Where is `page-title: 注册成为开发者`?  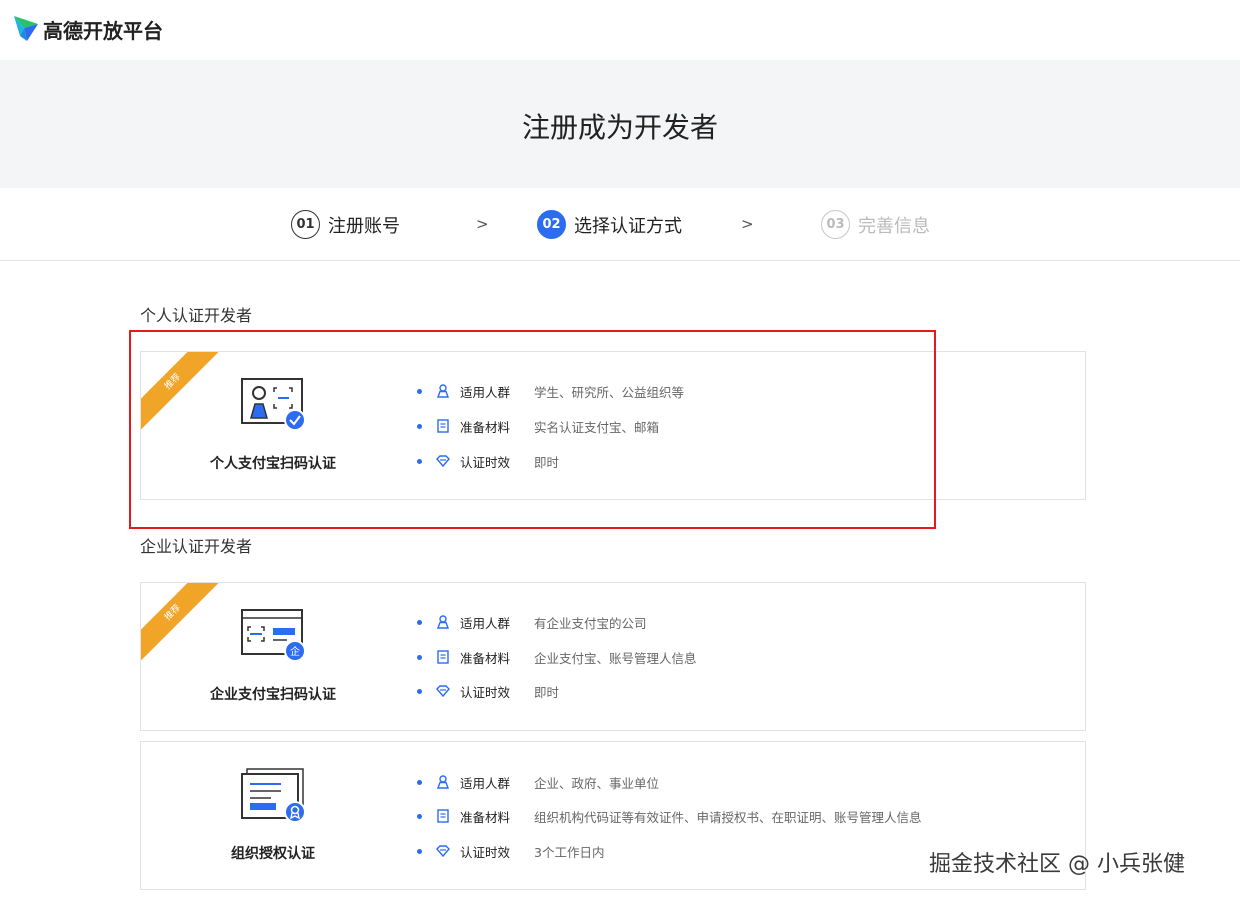 page-title: 注册成为开发者 is located at coordinates (619, 127).